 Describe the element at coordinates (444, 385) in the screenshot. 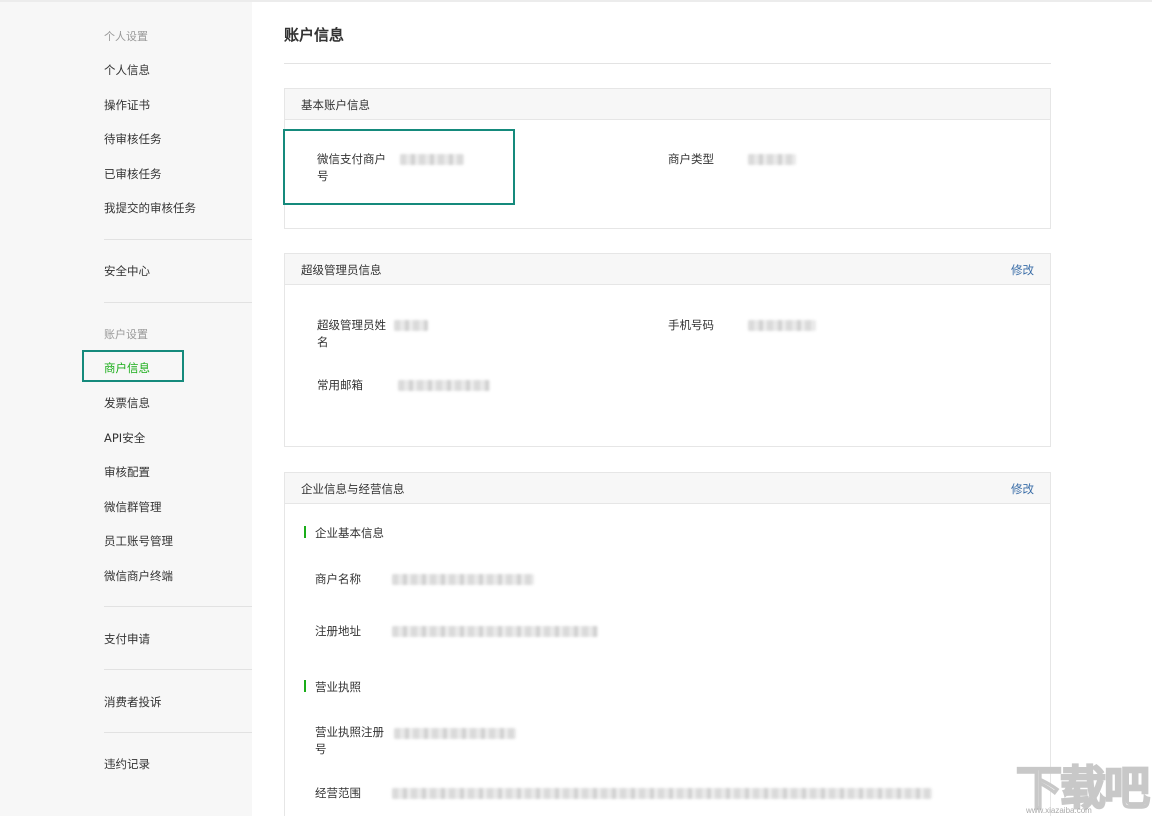

I see `email-value-blurred` at that location.